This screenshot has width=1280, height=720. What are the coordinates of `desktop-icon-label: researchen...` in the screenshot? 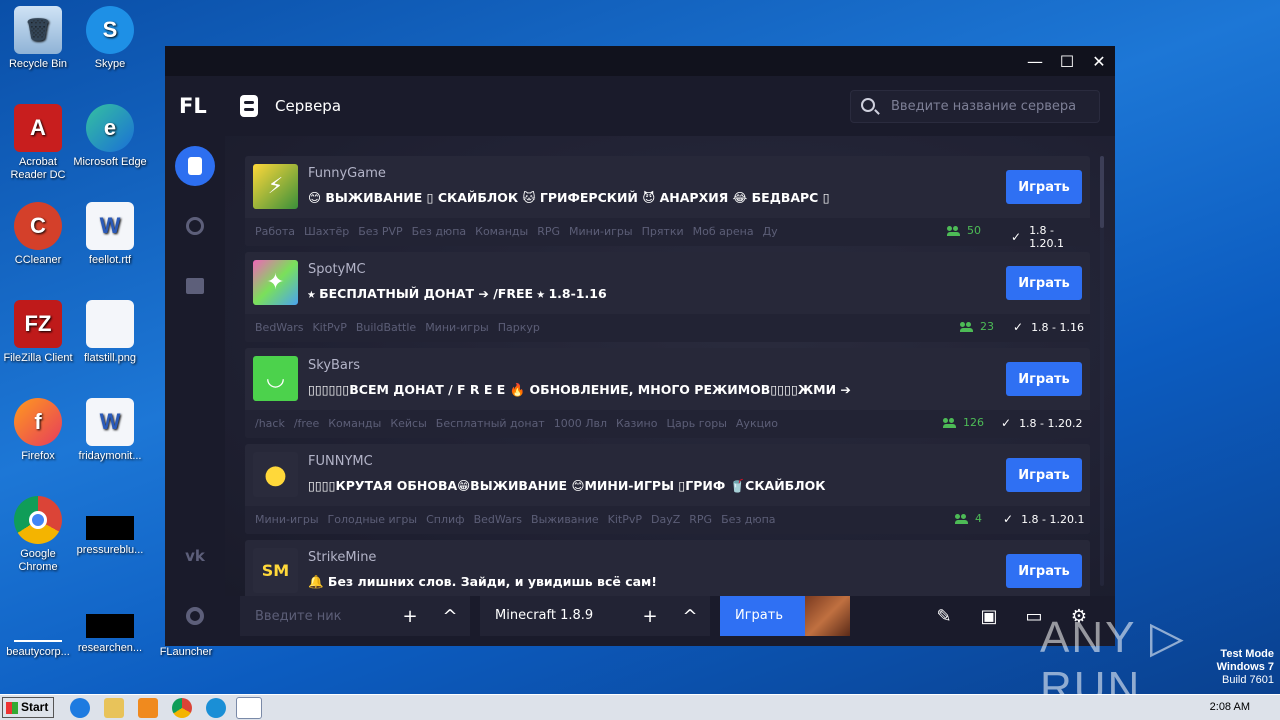 It's located at (110, 648).